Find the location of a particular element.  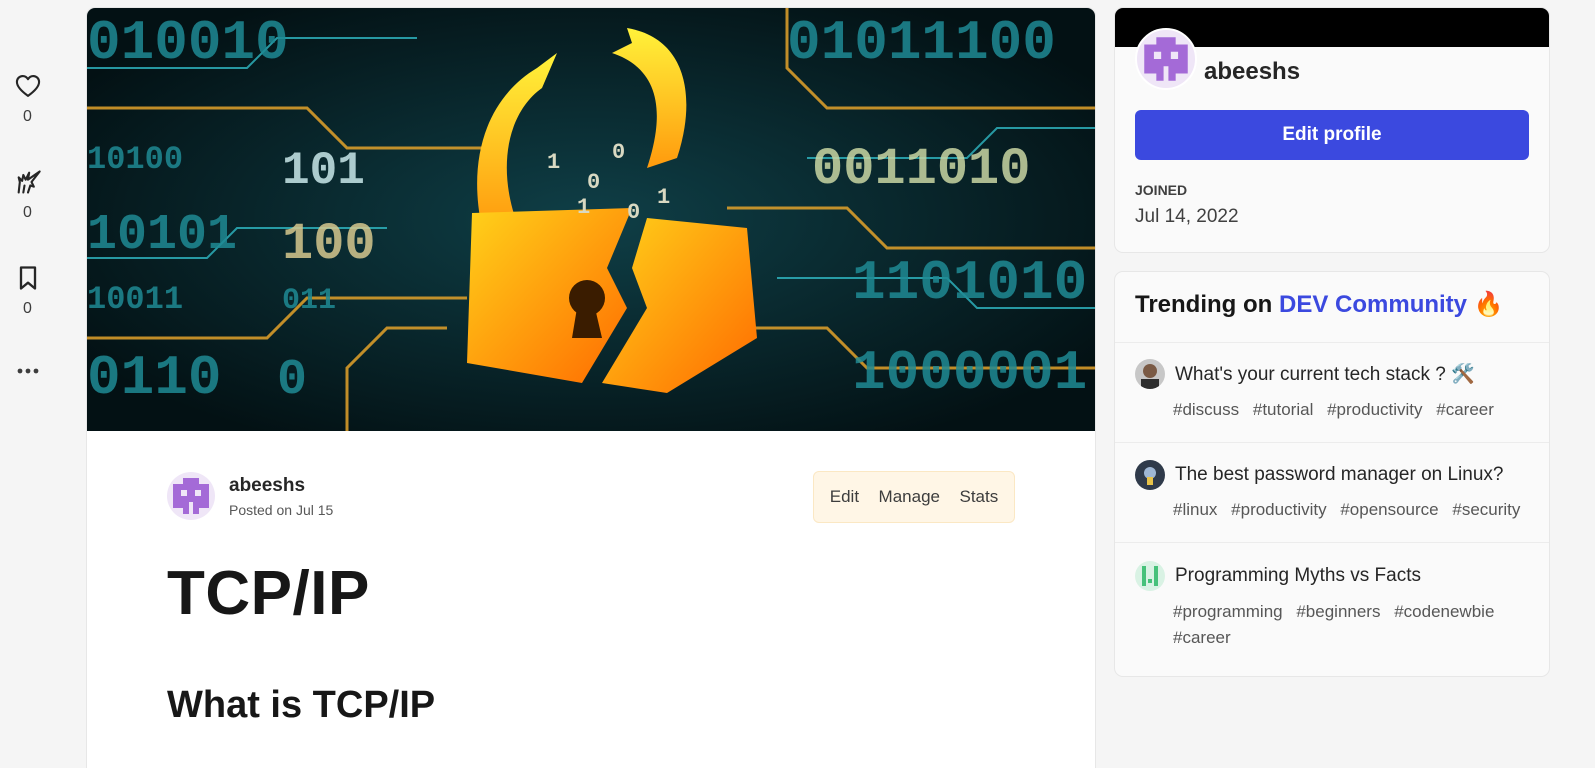

trending-title: Programming Myths vs Facts is located at coordinates (1298, 576).